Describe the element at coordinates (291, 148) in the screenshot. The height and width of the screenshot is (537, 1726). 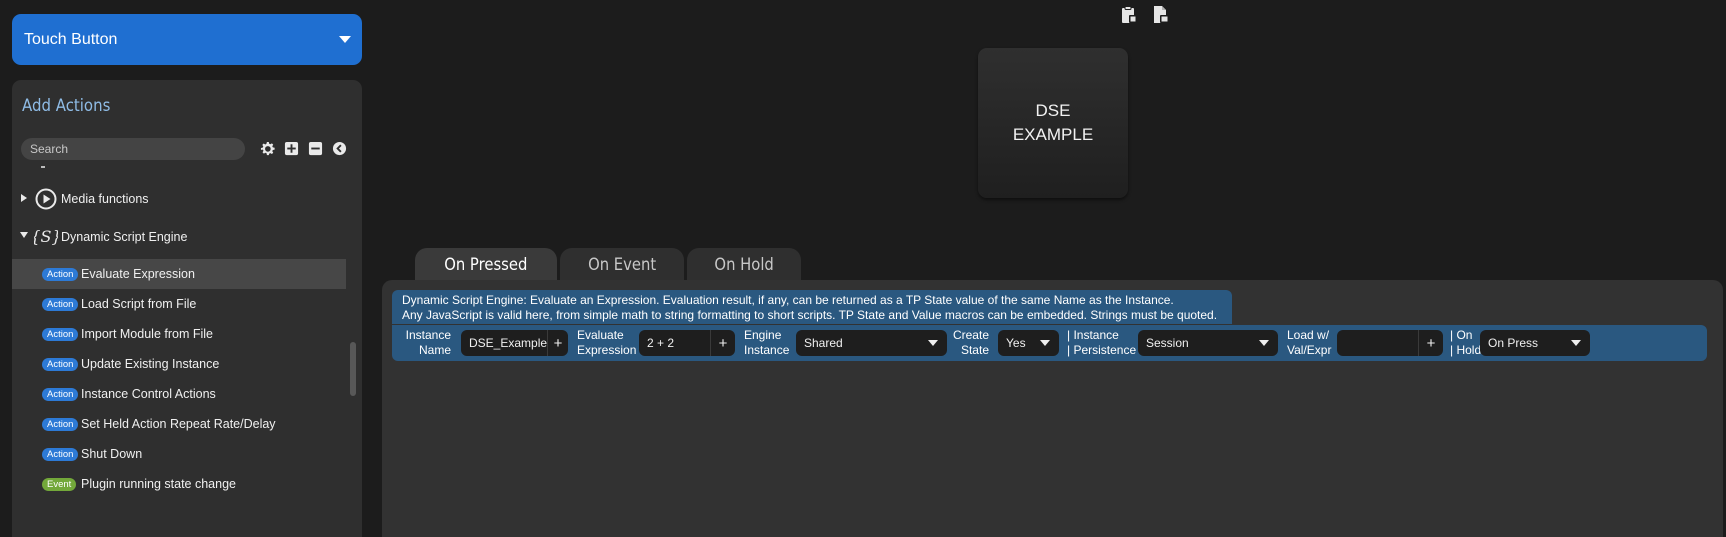
I see `expand-all-icon` at that location.